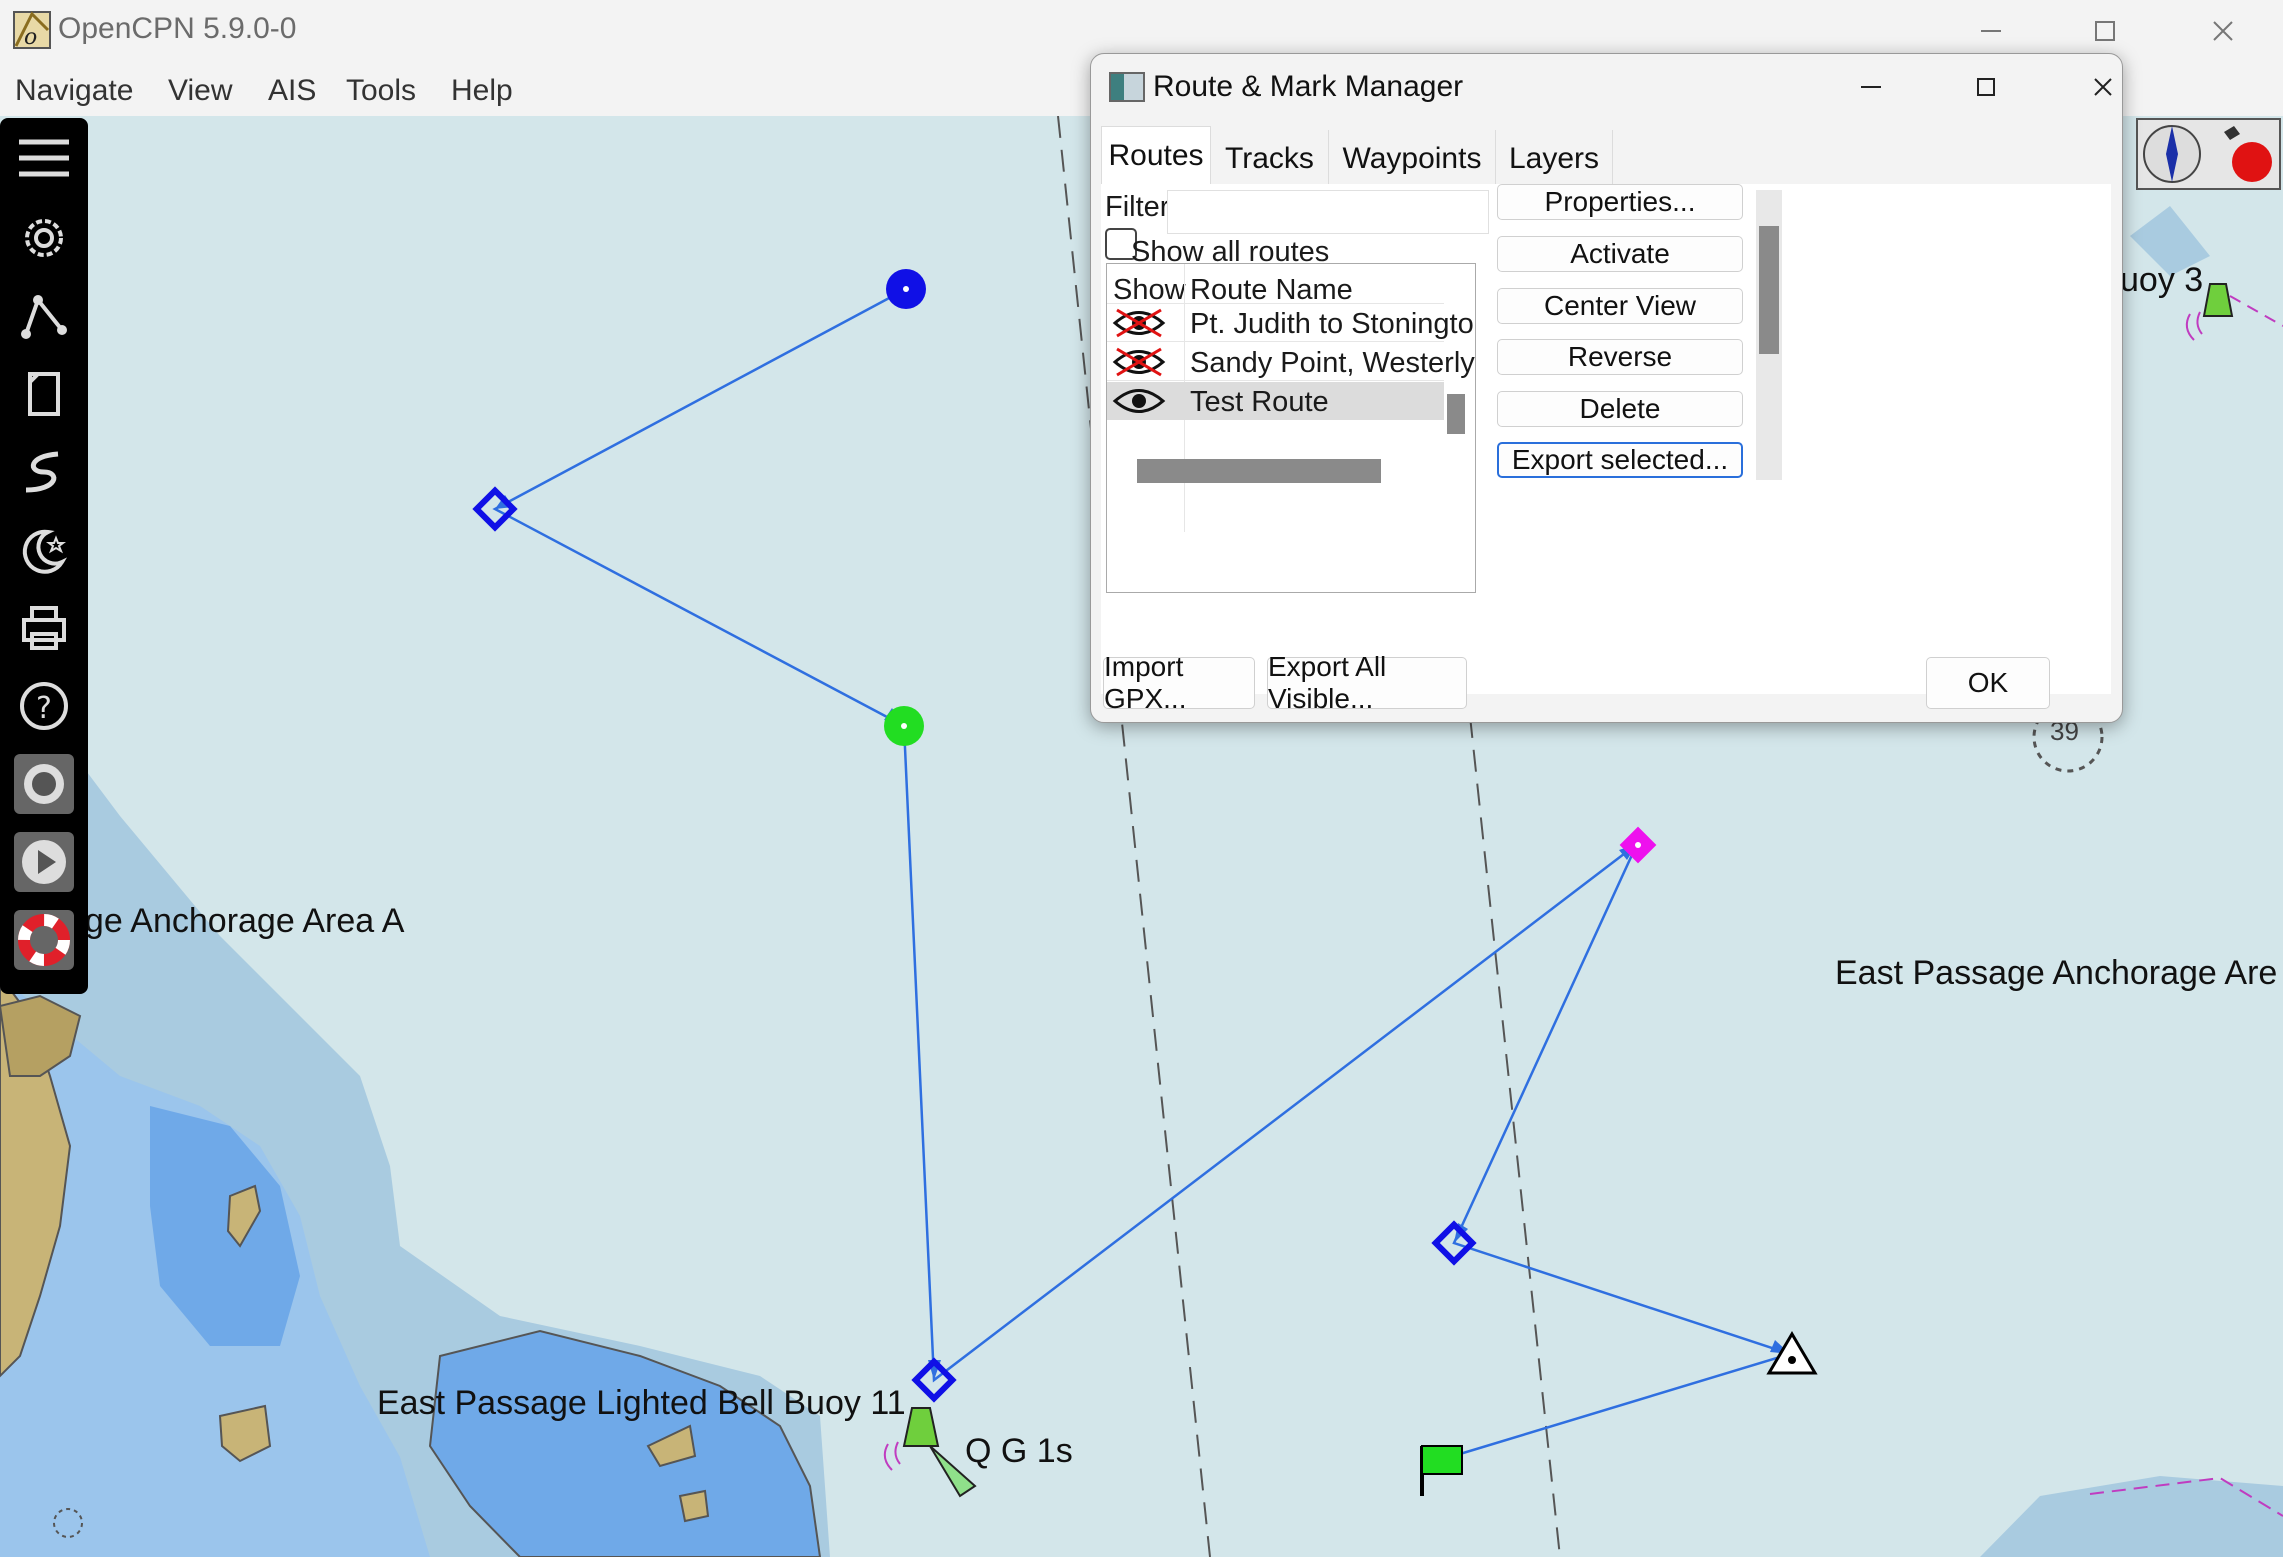 Image resolution: width=2283 pixels, height=1557 pixels. I want to click on shallow-east, so click(2131, 1516).